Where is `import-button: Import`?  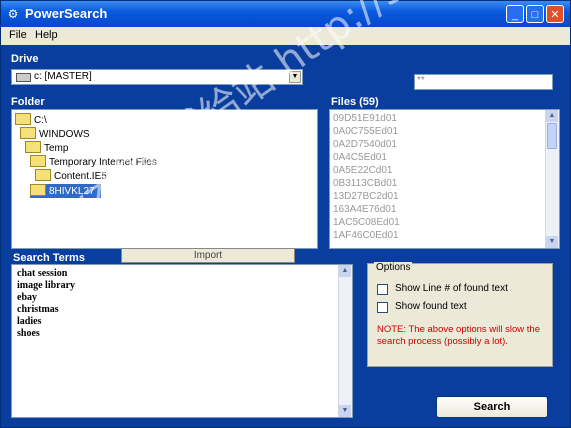 import-button: Import is located at coordinates (208, 255).